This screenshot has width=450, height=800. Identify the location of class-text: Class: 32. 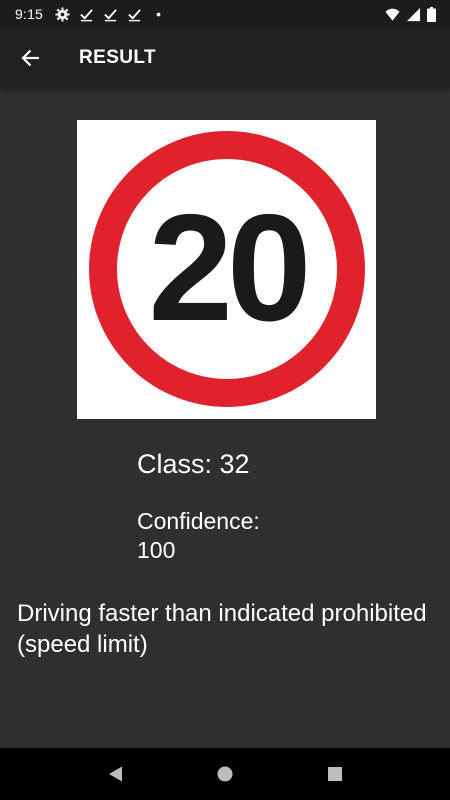
(193, 464).